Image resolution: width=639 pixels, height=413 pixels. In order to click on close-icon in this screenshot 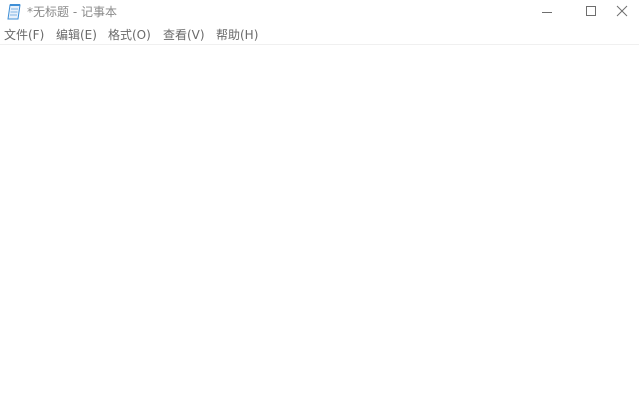, I will do `click(622, 11)`.